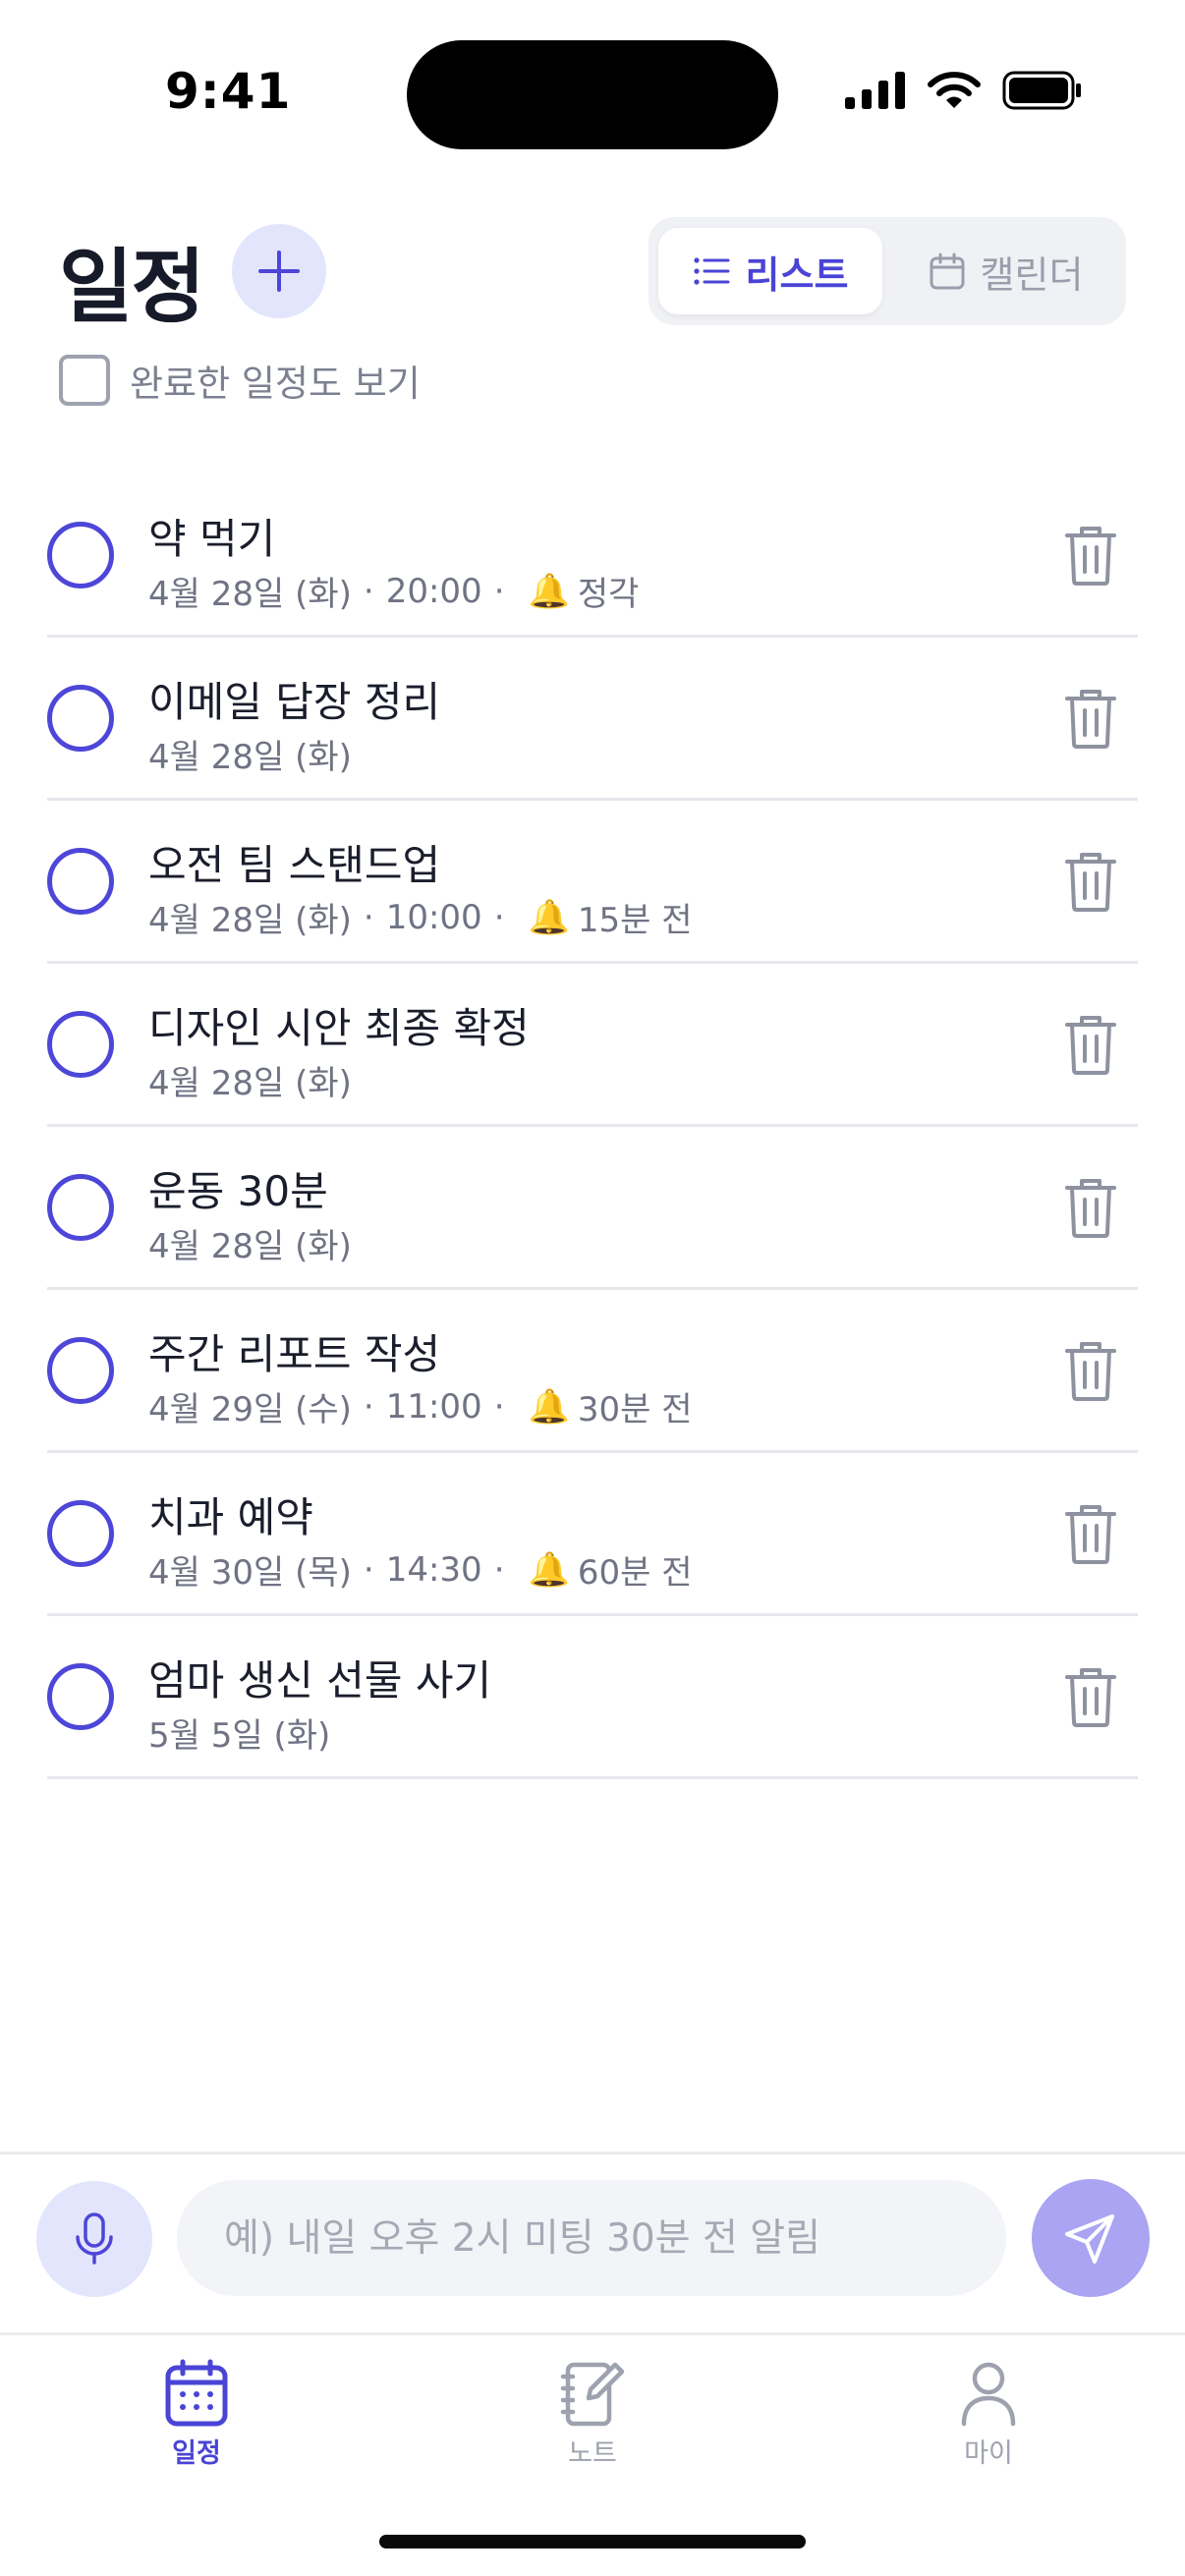 This screenshot has width=1185, height=2576. I want to click on task-alarm: 15분 전, so click(635, 920).